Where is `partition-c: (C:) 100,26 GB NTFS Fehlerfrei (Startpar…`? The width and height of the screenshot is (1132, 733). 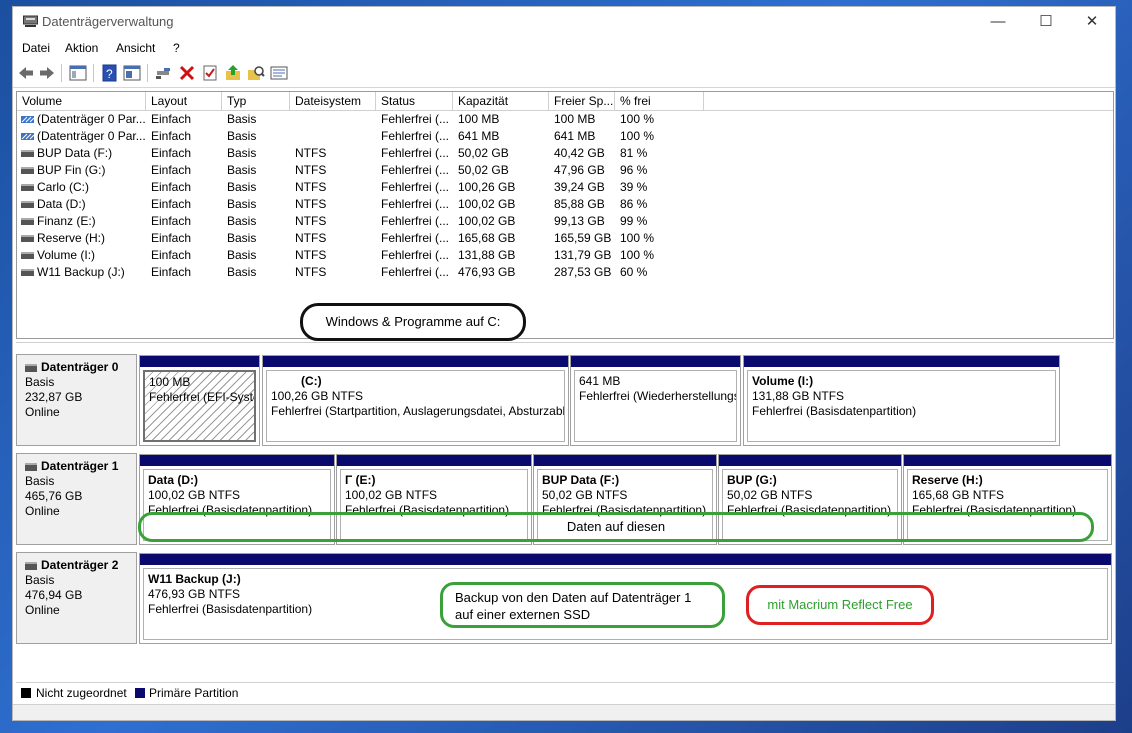 partition-c: (C:) 100,26 GB NTFS Fehlerfrei (Startpar… is located at coordinates (415, 400).